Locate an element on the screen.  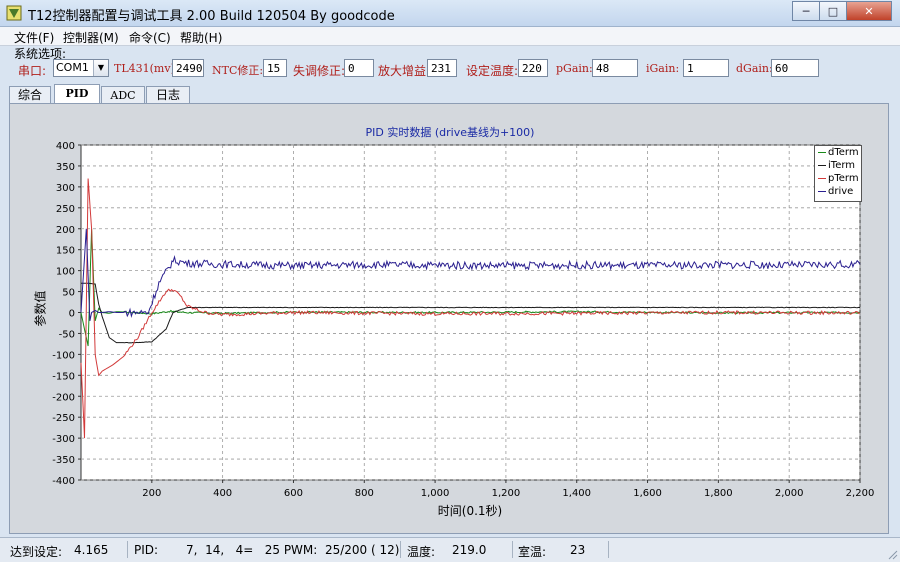
y-tick-label: 150 is located at coordinates (65, 251).